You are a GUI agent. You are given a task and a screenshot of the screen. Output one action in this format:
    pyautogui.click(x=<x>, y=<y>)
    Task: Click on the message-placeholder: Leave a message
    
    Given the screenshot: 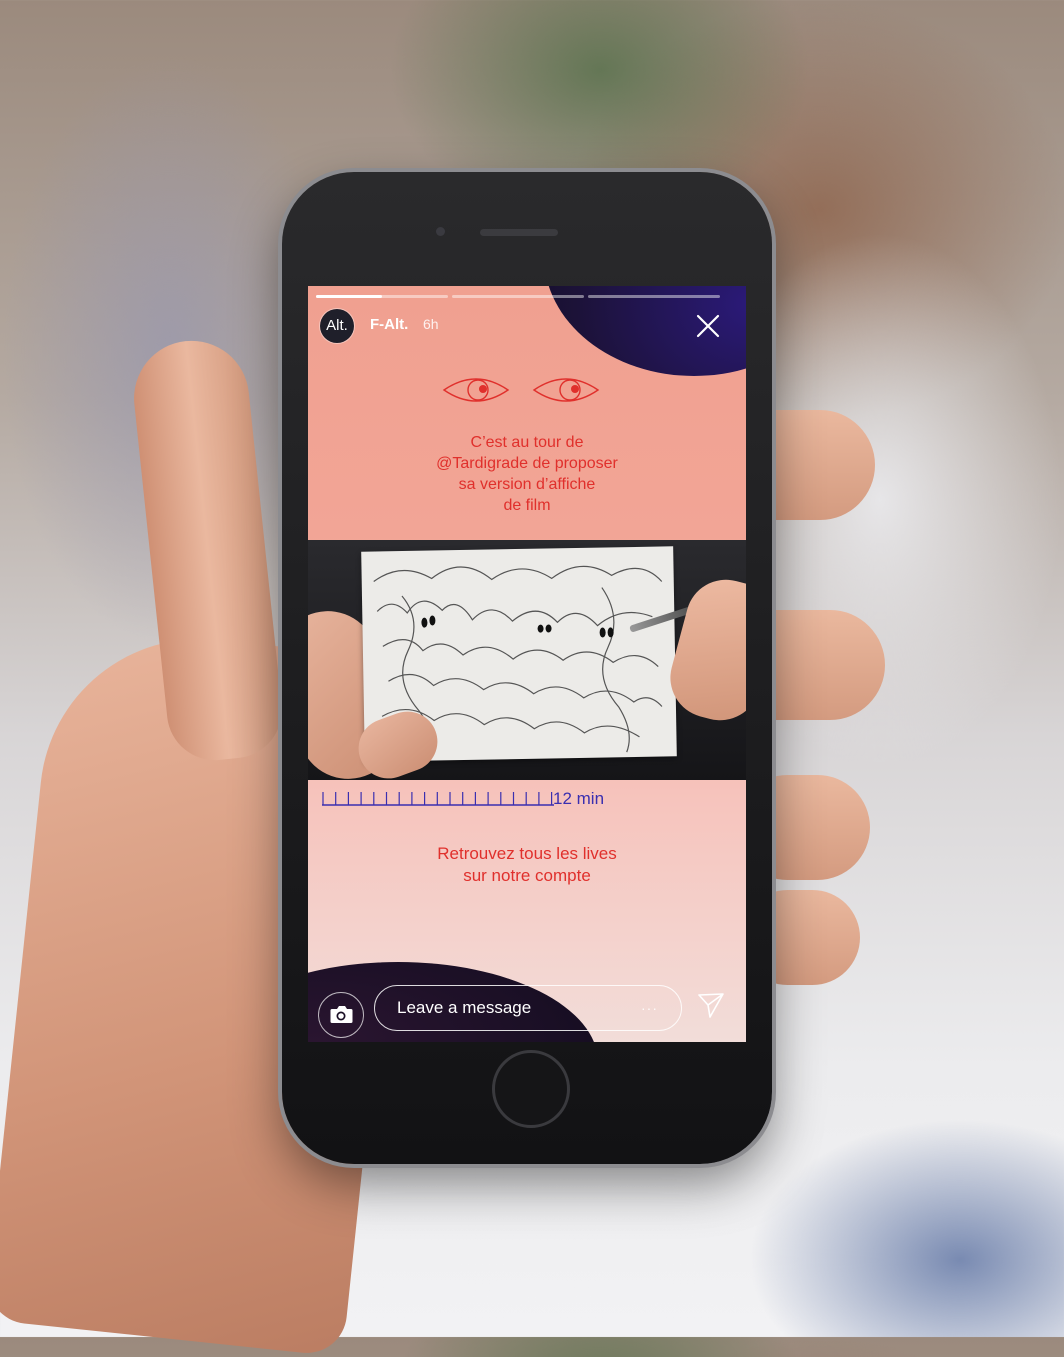 What is the action you would take?
    pyautogui.click(x=464, y=1007)
    